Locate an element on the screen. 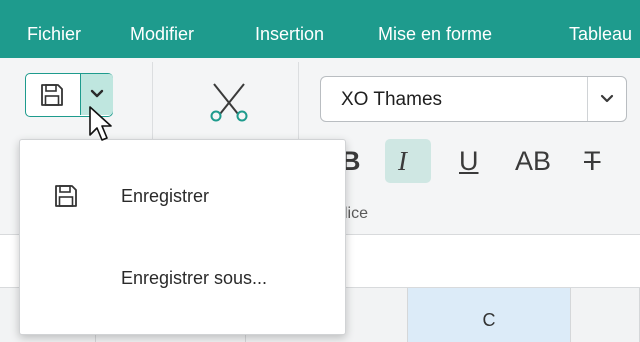 The height and width of the screenshot is (342, 640). menu-insertion: Insertion is located at coordinates (289, 34).